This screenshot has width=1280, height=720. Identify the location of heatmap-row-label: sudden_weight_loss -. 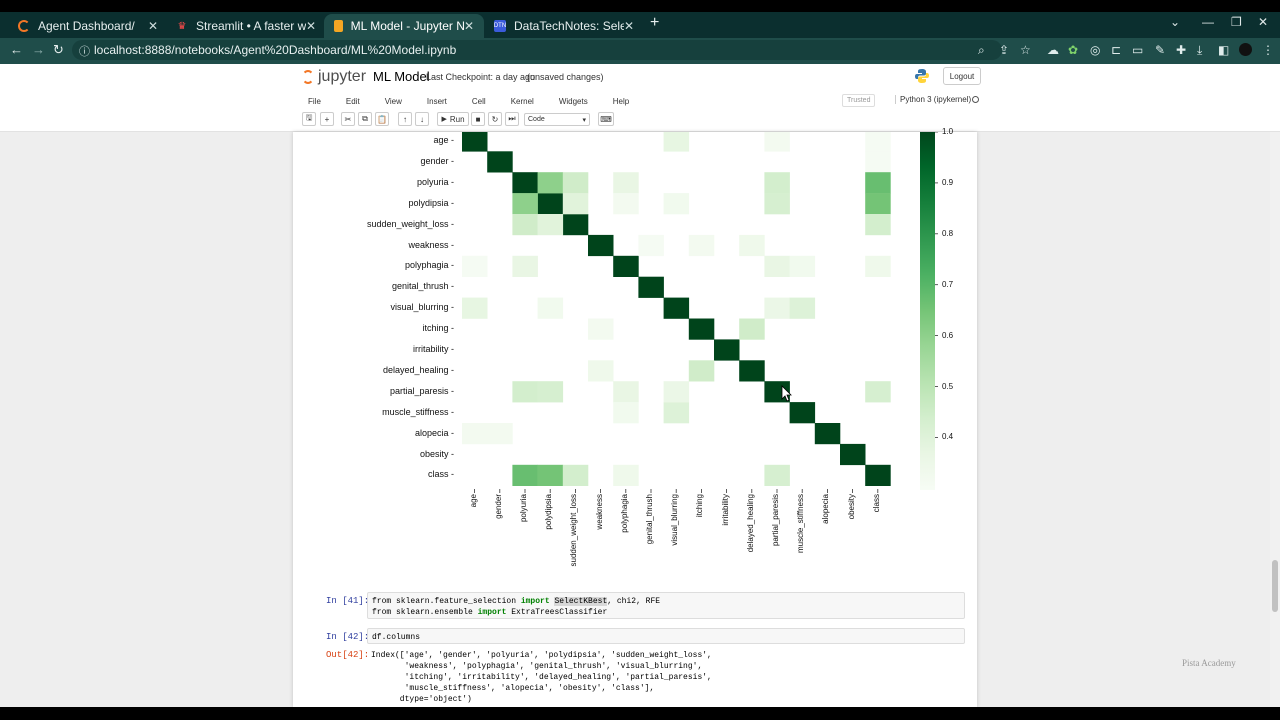
(410, 223).